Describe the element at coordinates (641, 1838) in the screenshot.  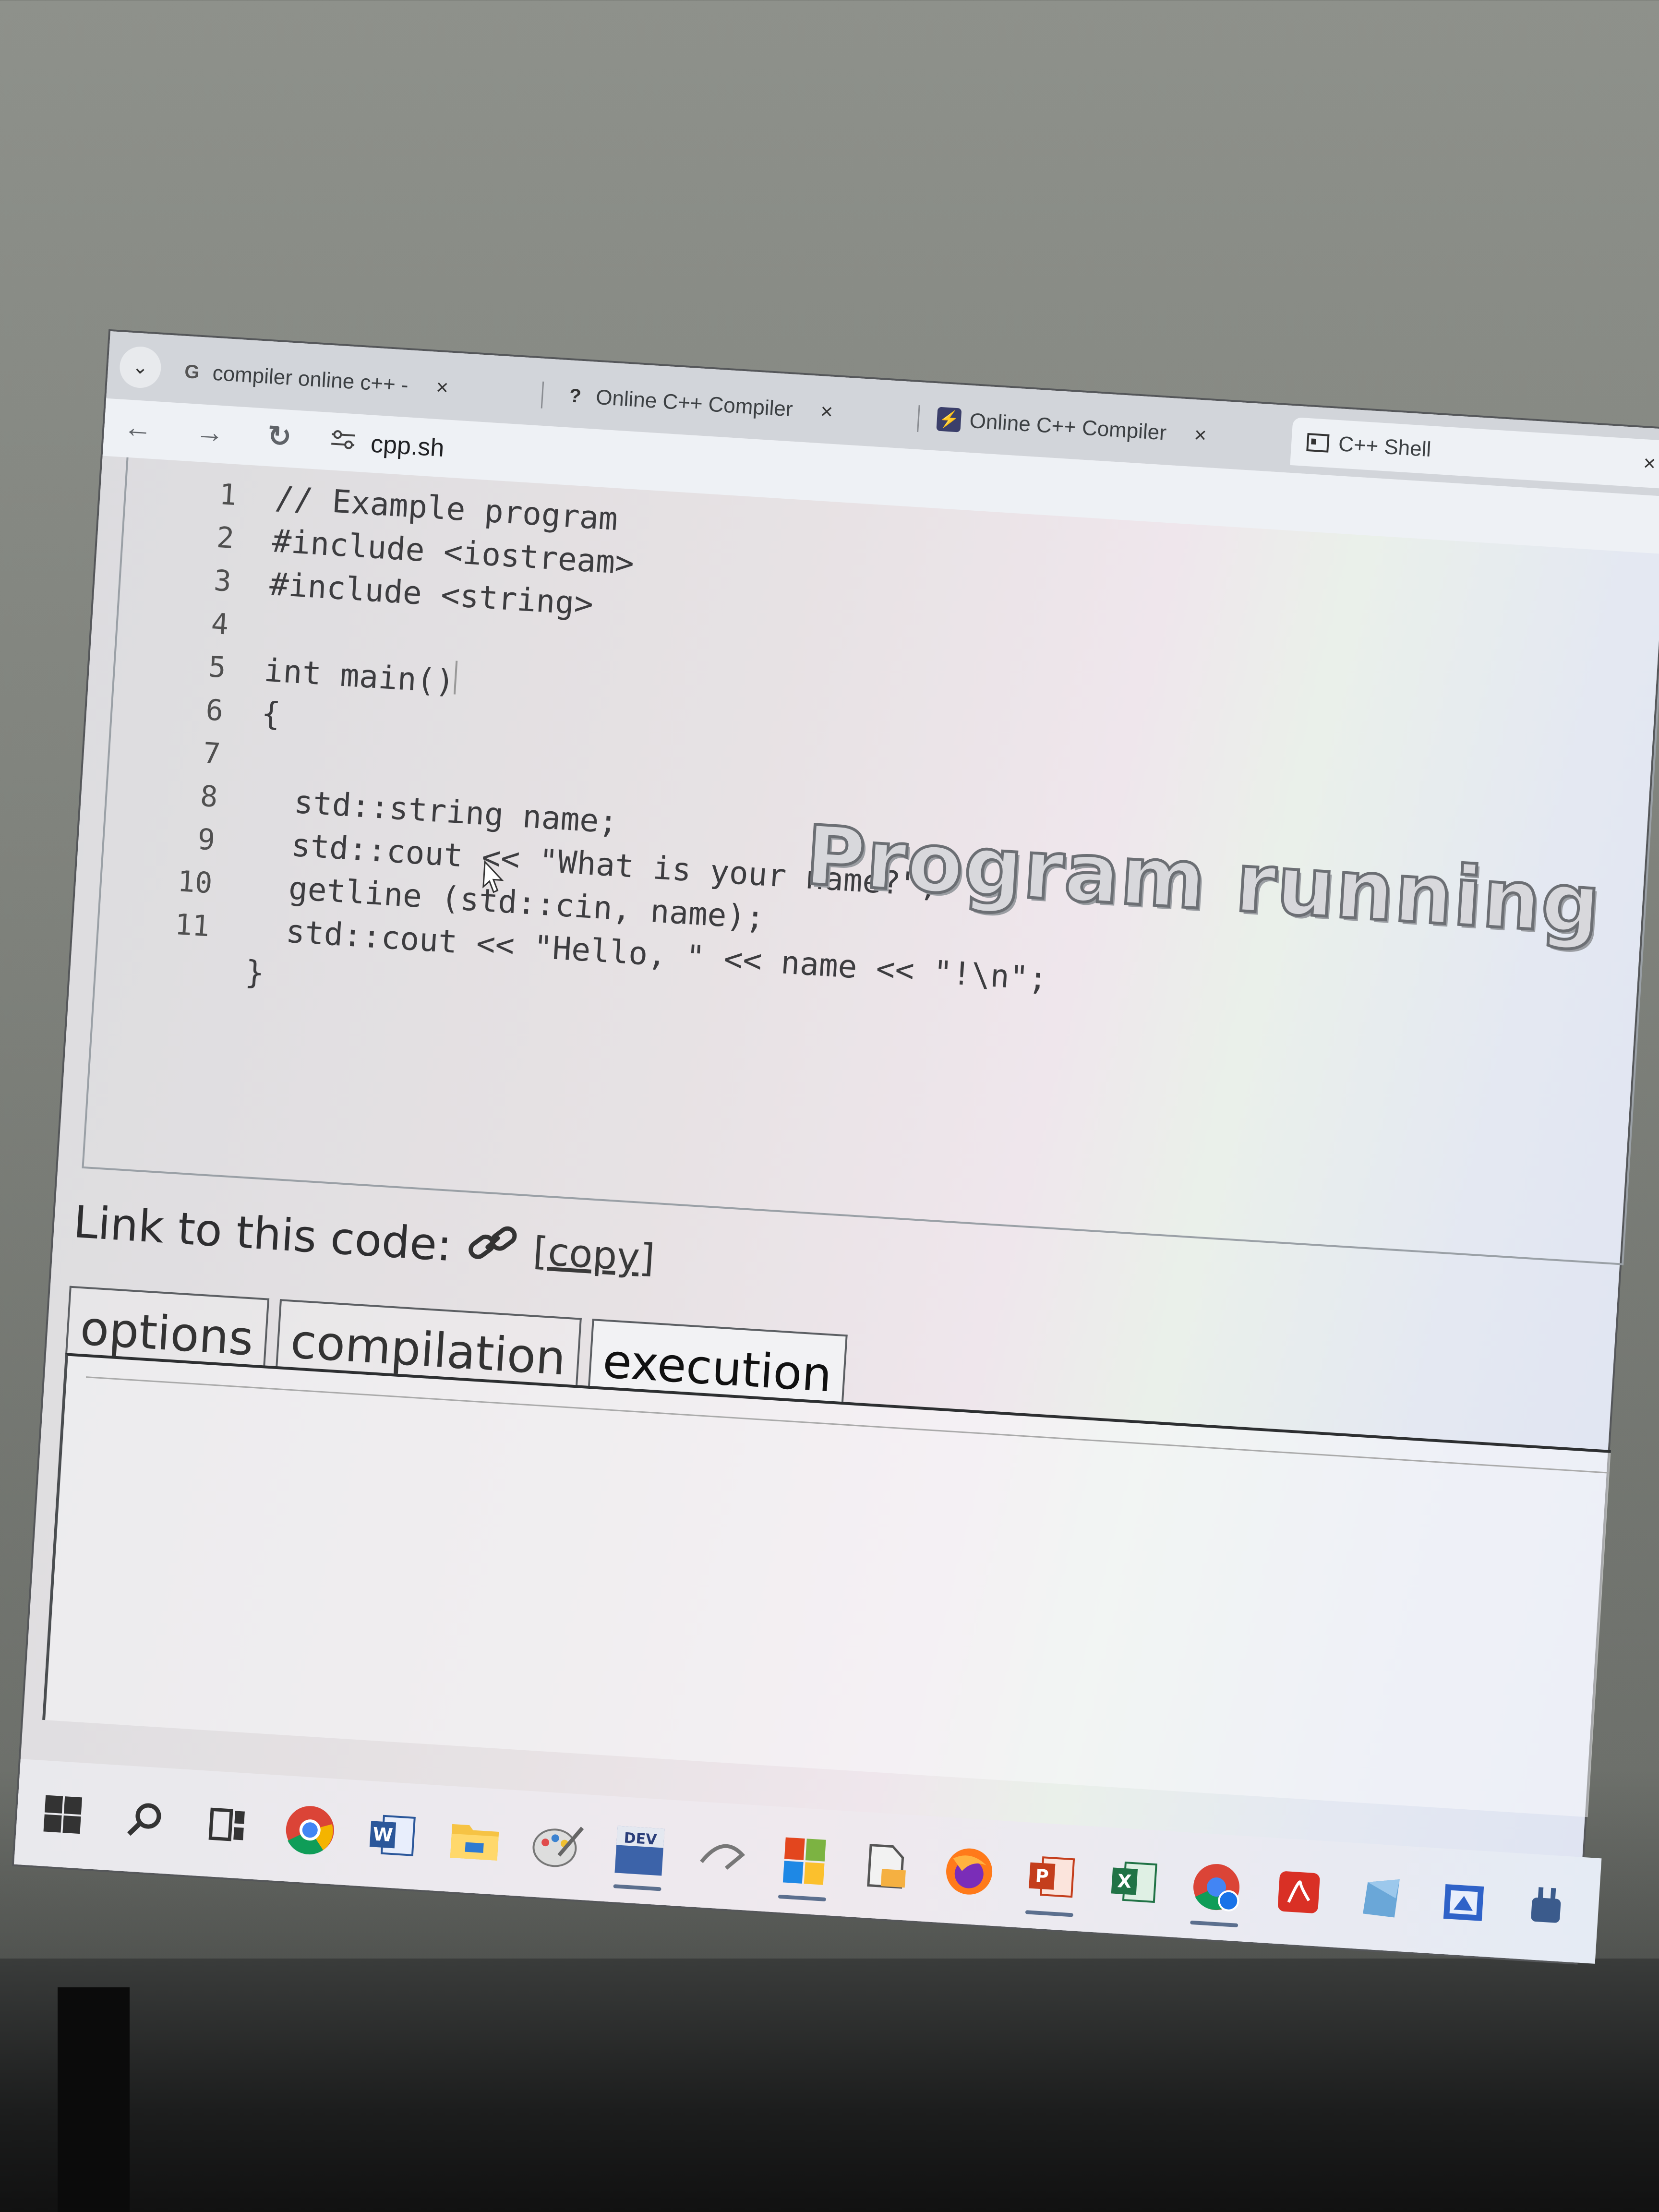
I see `dev-label: DEV` at that location.